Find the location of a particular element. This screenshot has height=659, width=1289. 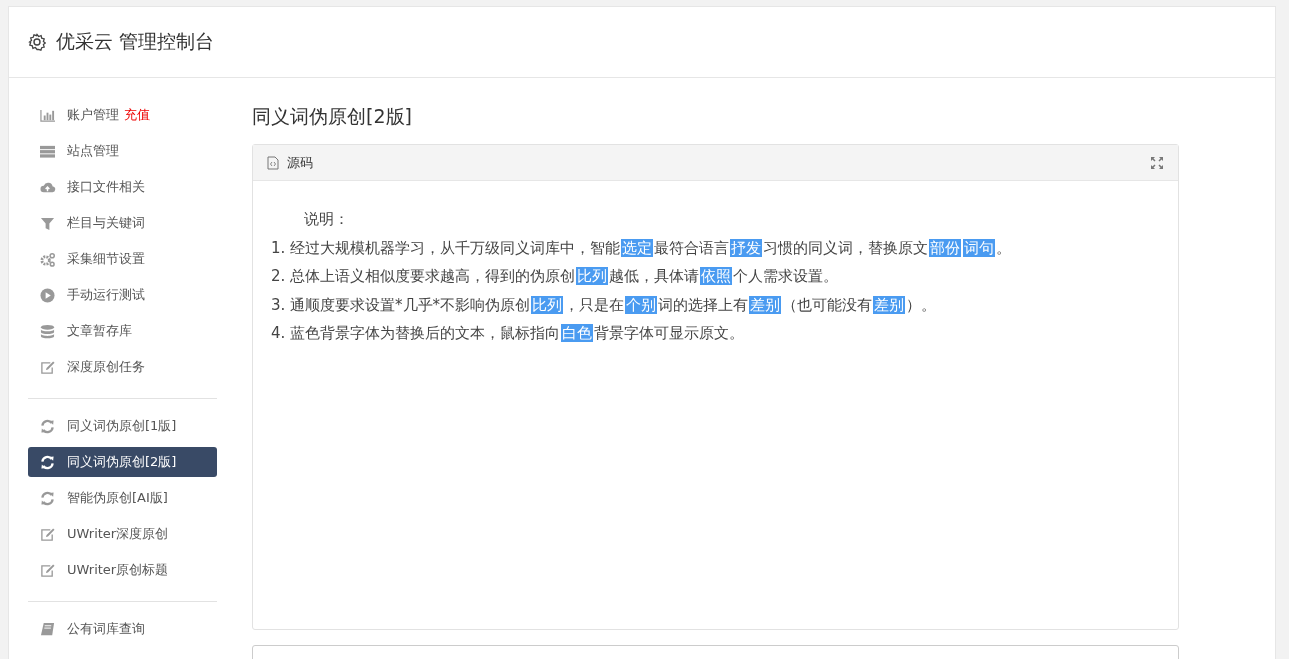

sidebar-item: 栏目与关键词 is located at coordinates (122, 223).